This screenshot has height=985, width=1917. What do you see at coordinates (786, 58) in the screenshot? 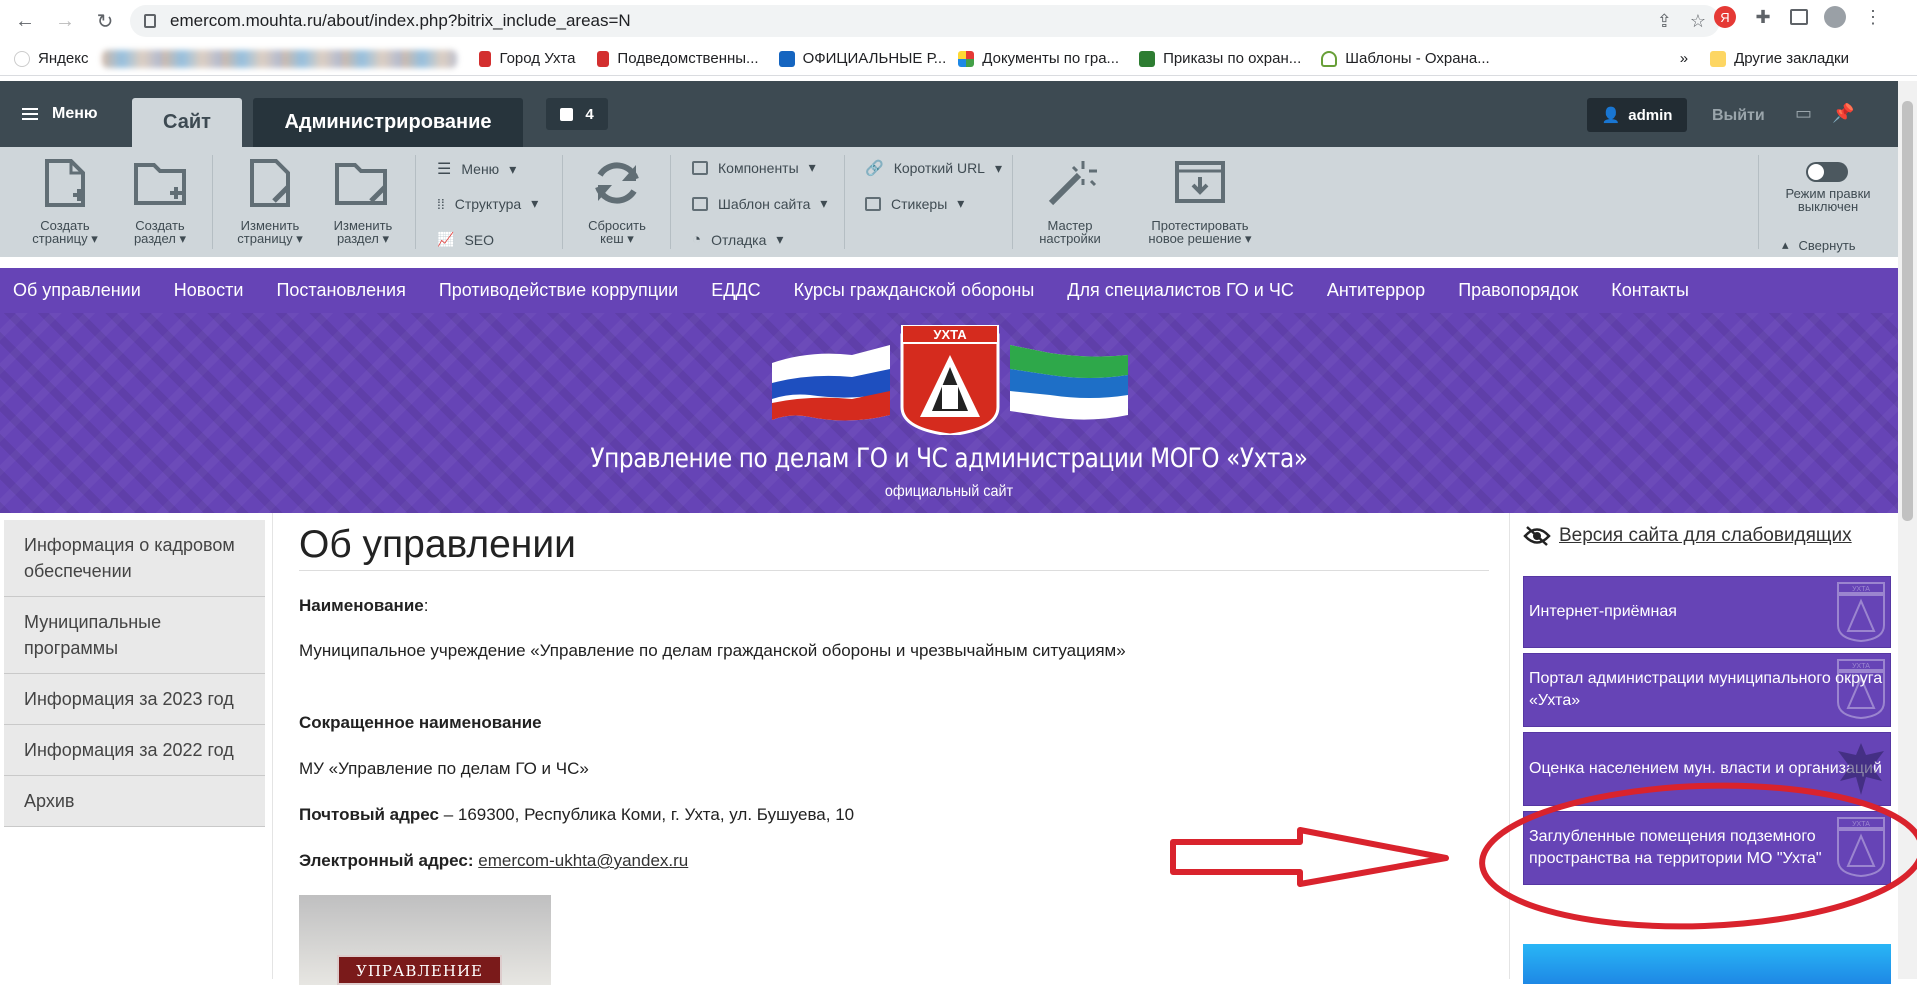
I see `official-icon` at bounding box center [786, 58].